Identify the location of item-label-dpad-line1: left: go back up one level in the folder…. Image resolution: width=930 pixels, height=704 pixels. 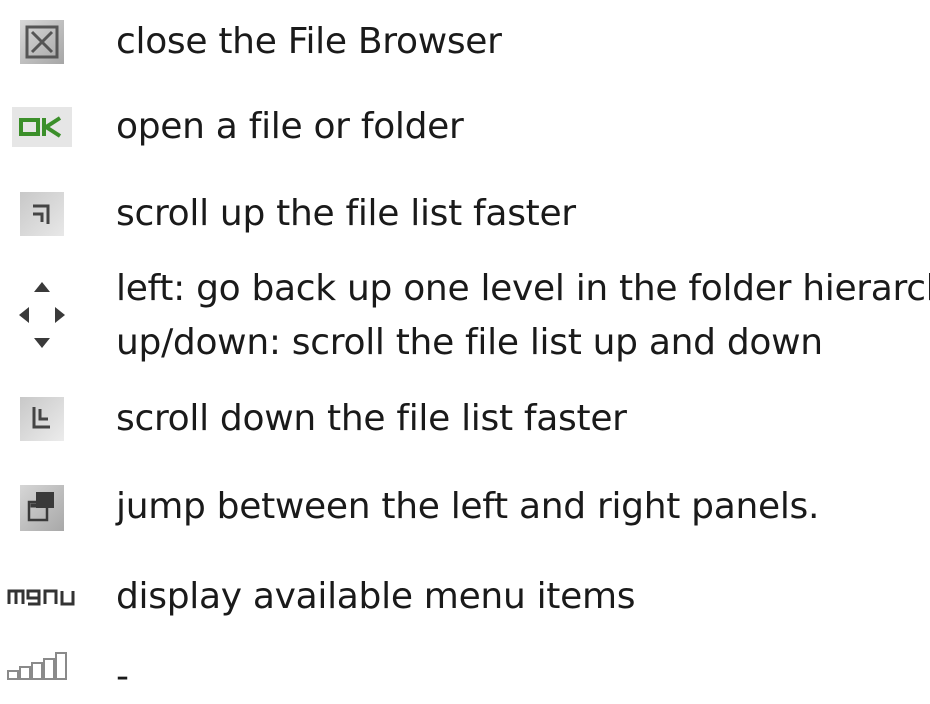
(523, 288).